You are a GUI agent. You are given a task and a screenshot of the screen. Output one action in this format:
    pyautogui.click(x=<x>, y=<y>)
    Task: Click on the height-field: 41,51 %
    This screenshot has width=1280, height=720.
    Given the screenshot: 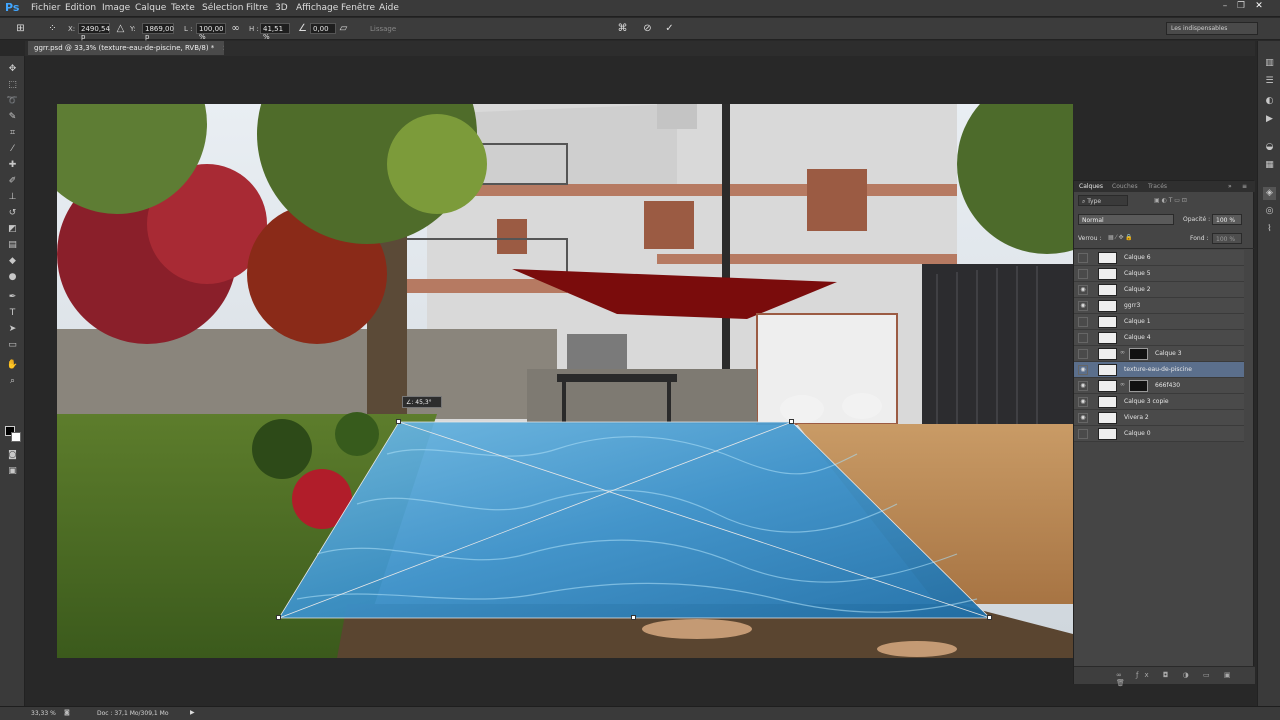 What is the action you would take?
    pyautogui.click(x=275, y=32)
    